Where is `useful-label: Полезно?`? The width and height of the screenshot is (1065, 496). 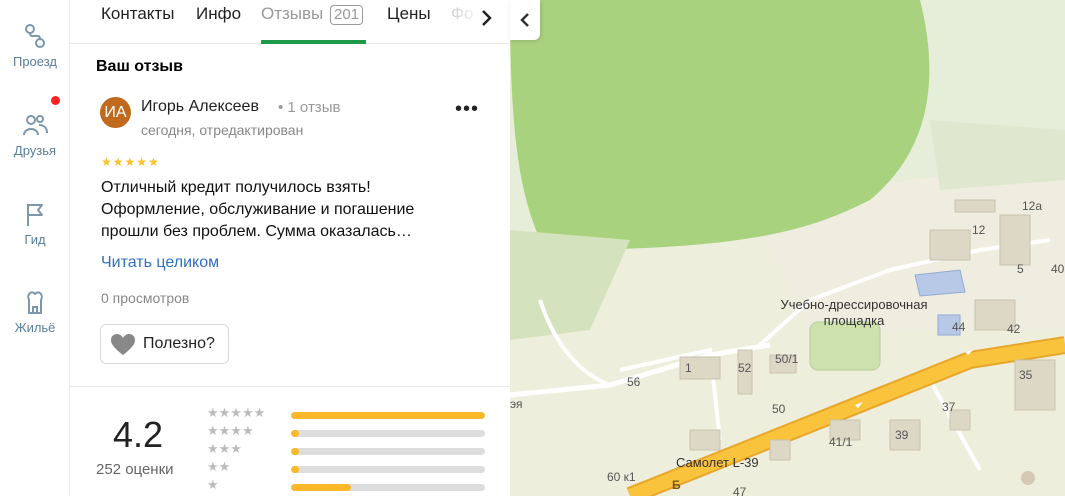 useful-label: Полезно? is located at coordinates (179, 343).